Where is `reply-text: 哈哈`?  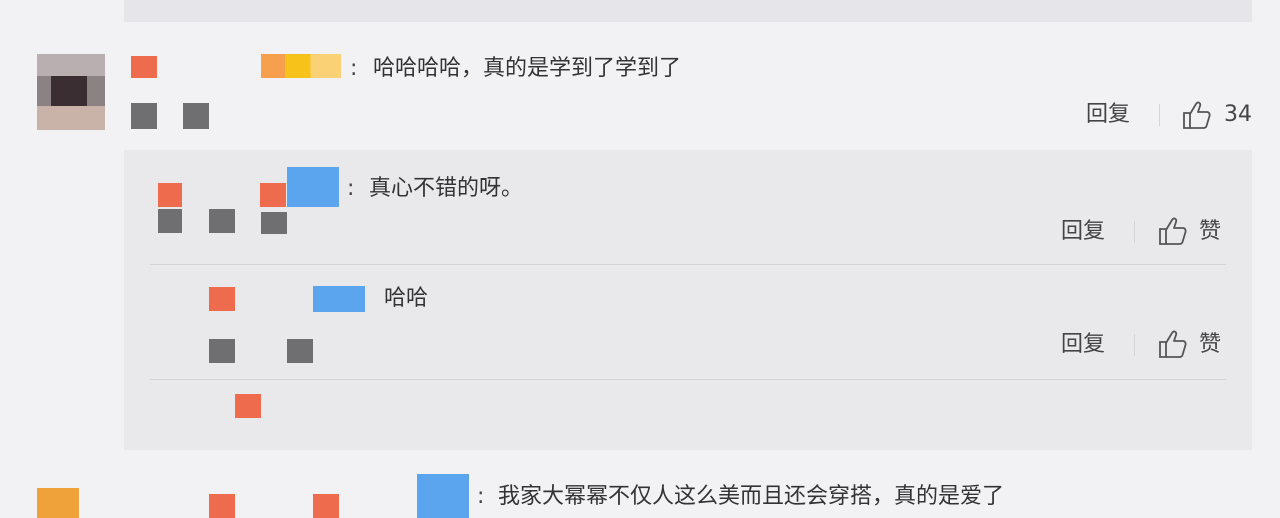 reply-text: 哈哈 is located at coordinates (406, 298).